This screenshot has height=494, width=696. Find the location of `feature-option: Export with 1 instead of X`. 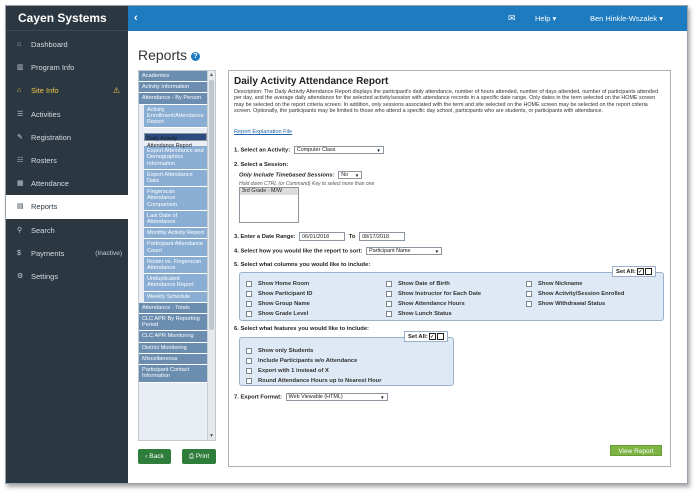

feature-option: Export with 1 instead of X is located at coordinates (287, 371).